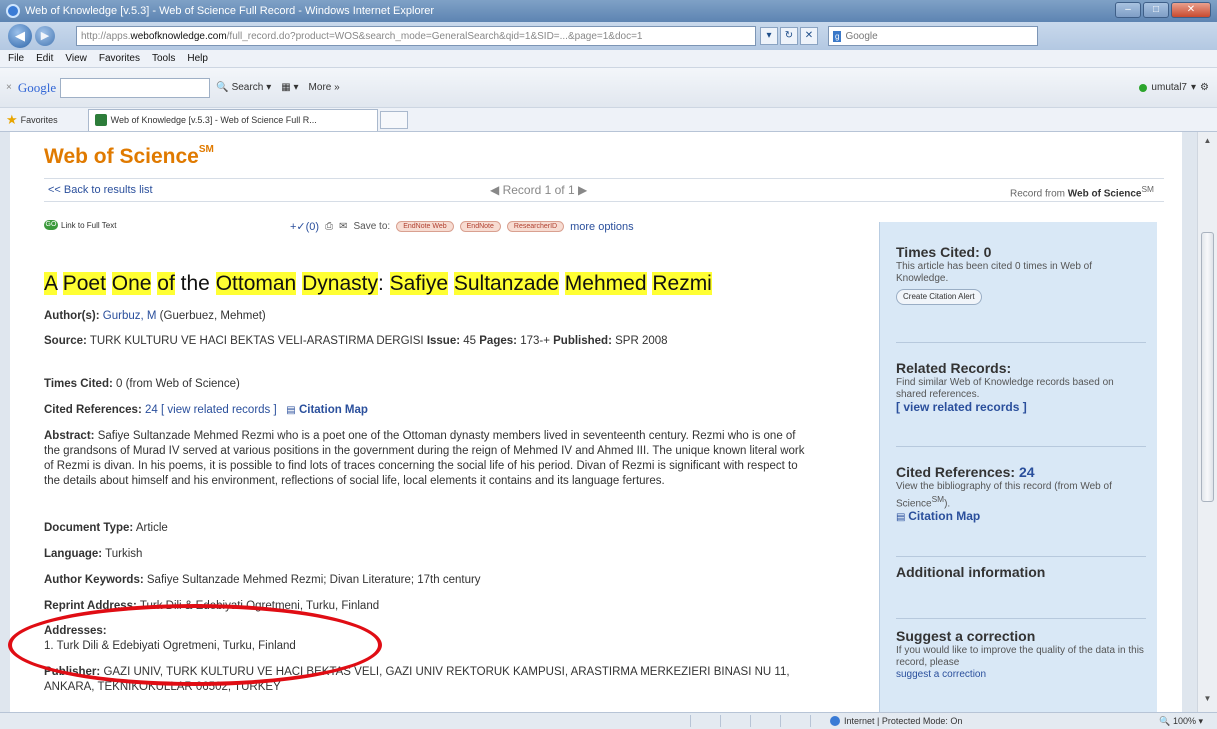 The image size is (1217, 729). Describe the element at coordinates (20, 36) in the screenshot. I see `back-button: ◀` at that location.